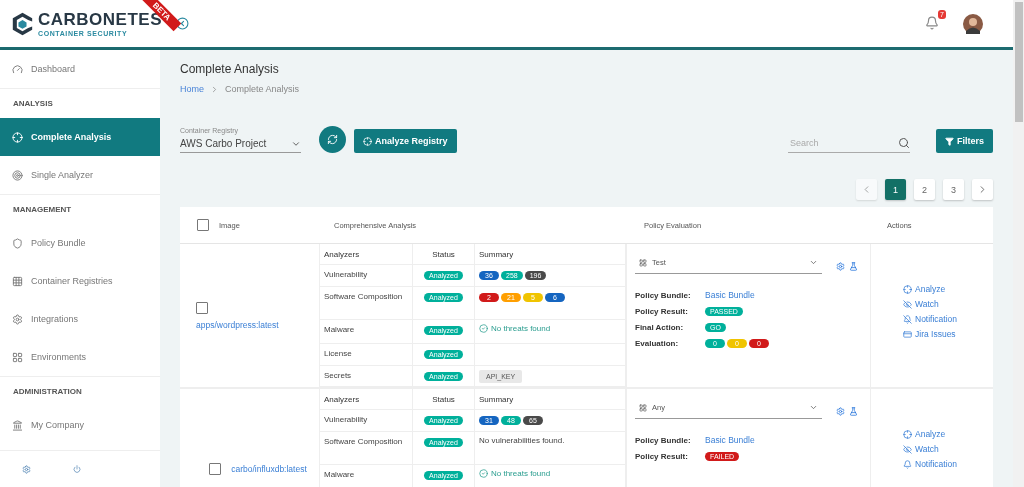 Image resolution: width=1024 pixels, height=487 pixels. Describe the element at coordinates (230, 69) in the screenshot. I see `page-title: Complete Analysis` at that location.